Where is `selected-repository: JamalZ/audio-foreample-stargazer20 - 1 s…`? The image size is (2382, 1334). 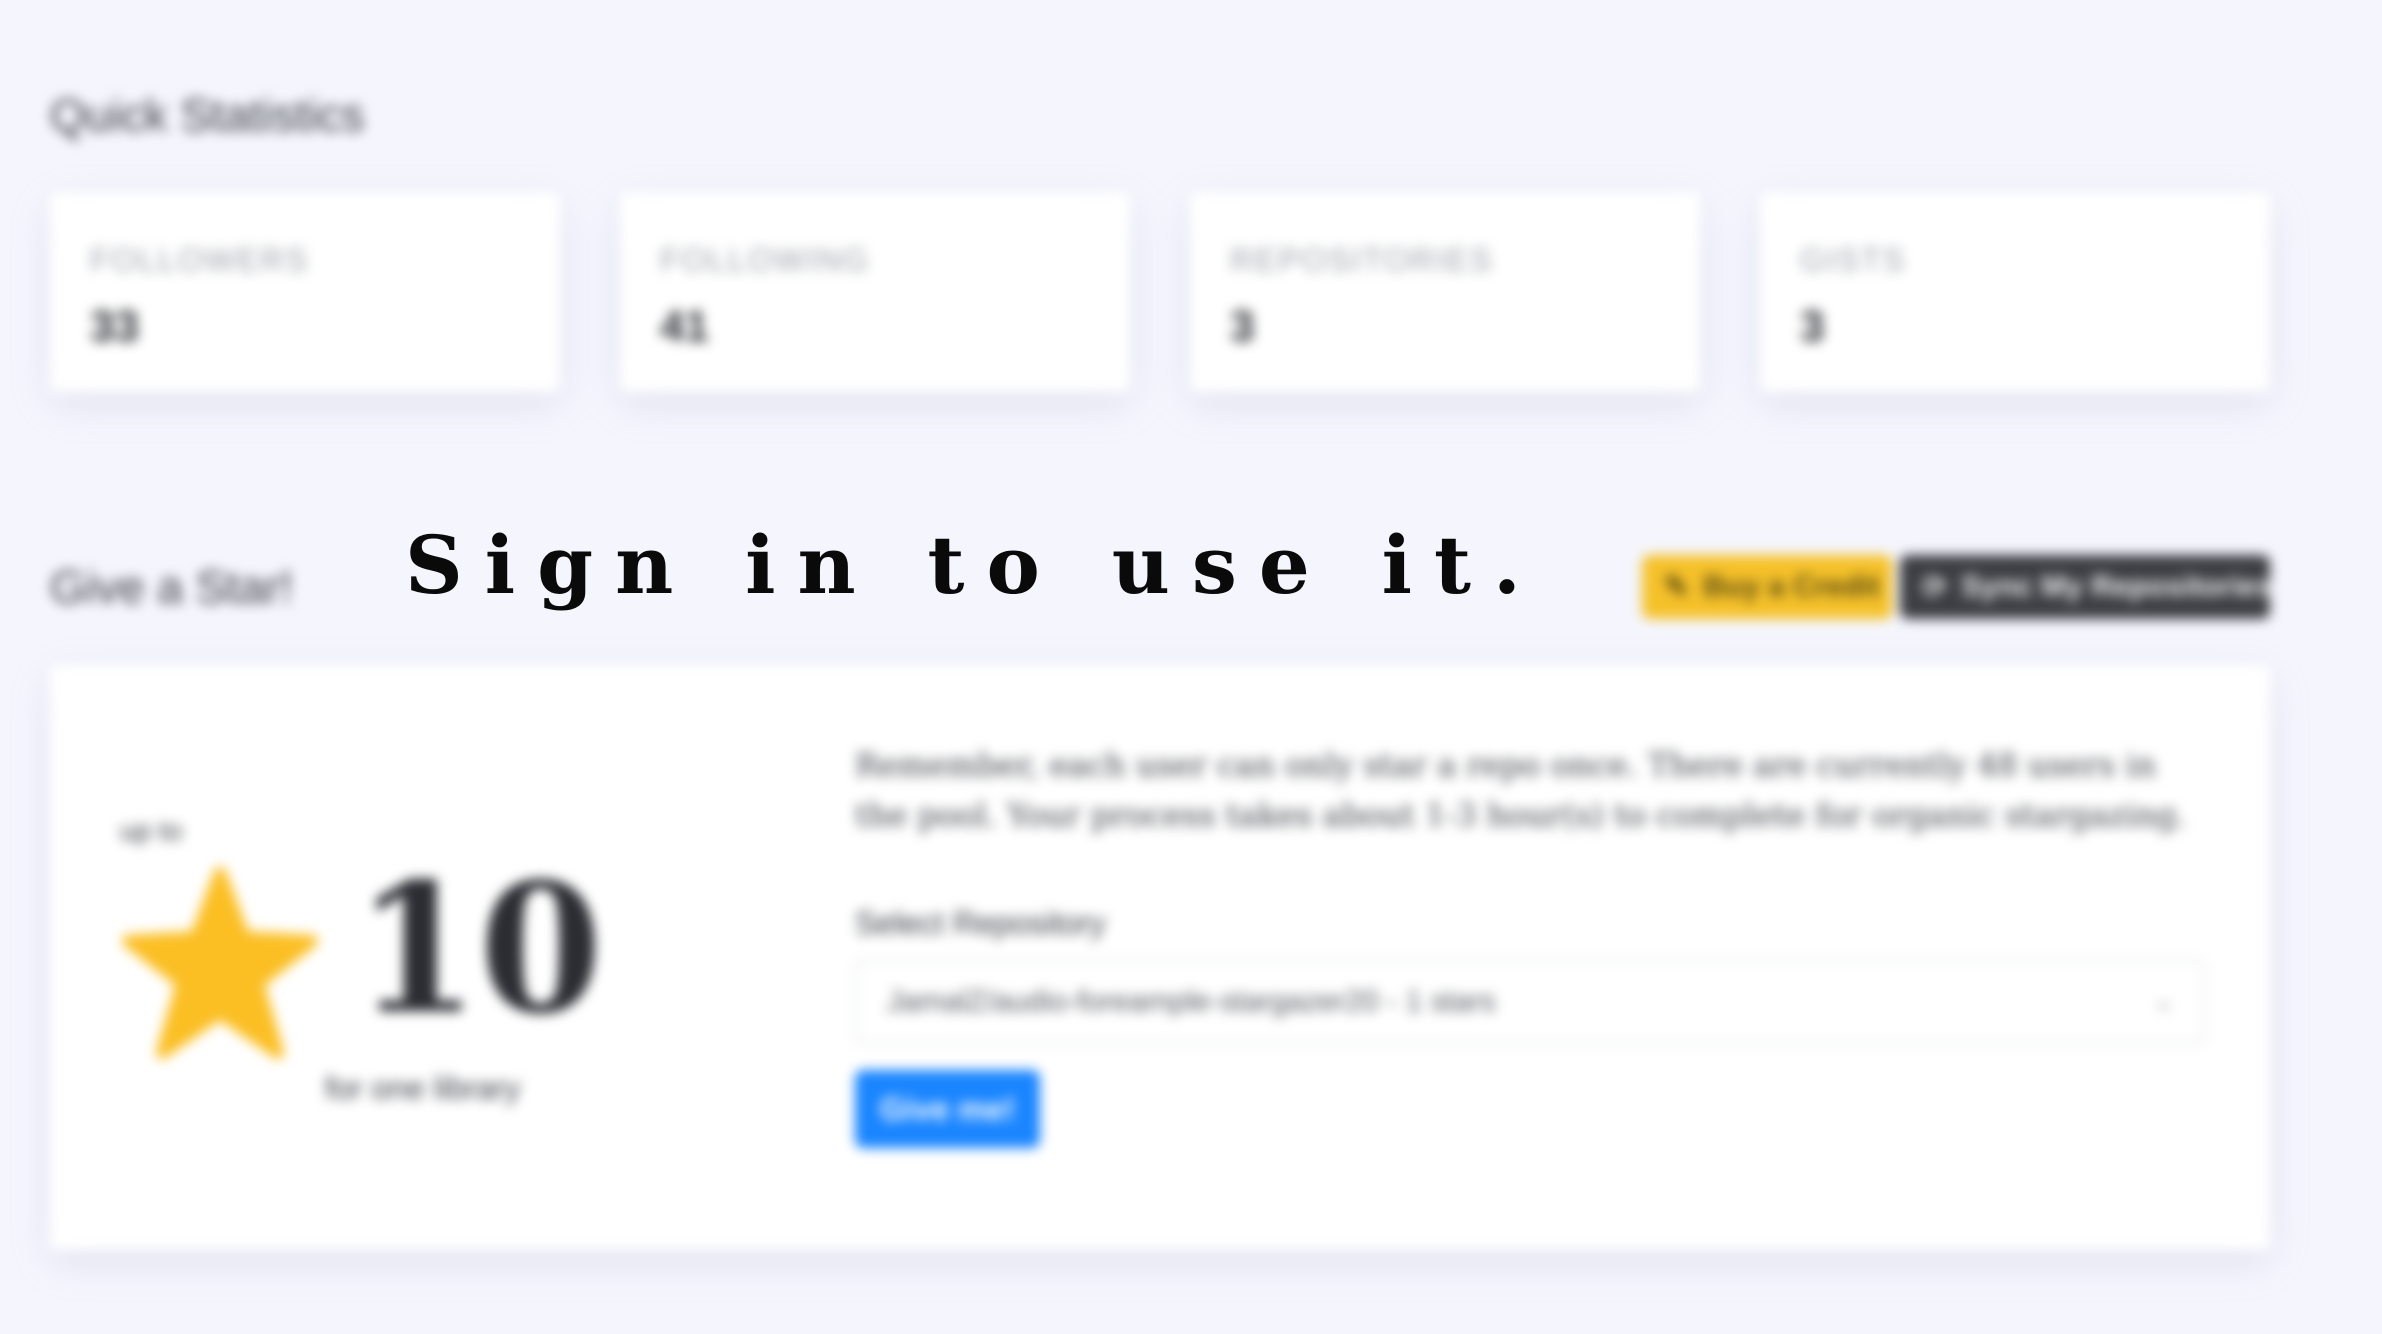 selected-repository: JamalZ/audio-foreample-stargazer20 - 1 s… is located at coordinates (1191, 1001).